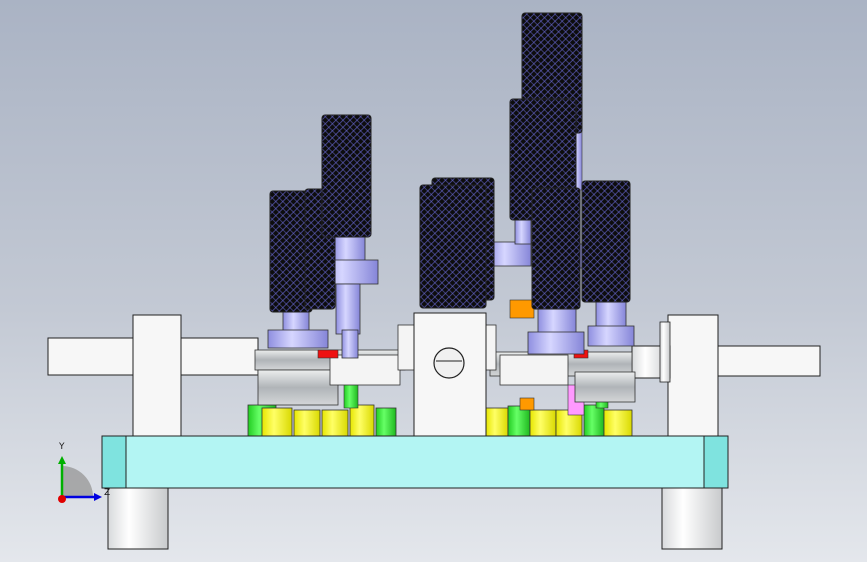  Describe the element at coordinates (692, 517) in the screenshot. I see `support-leg-right` at that location.